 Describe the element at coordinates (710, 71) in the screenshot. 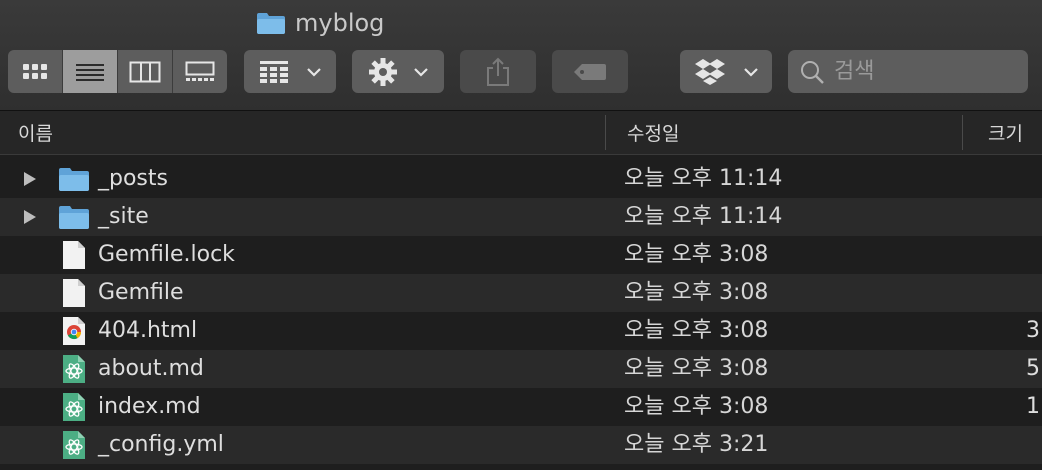

I see `dropbox-icon` at that location.